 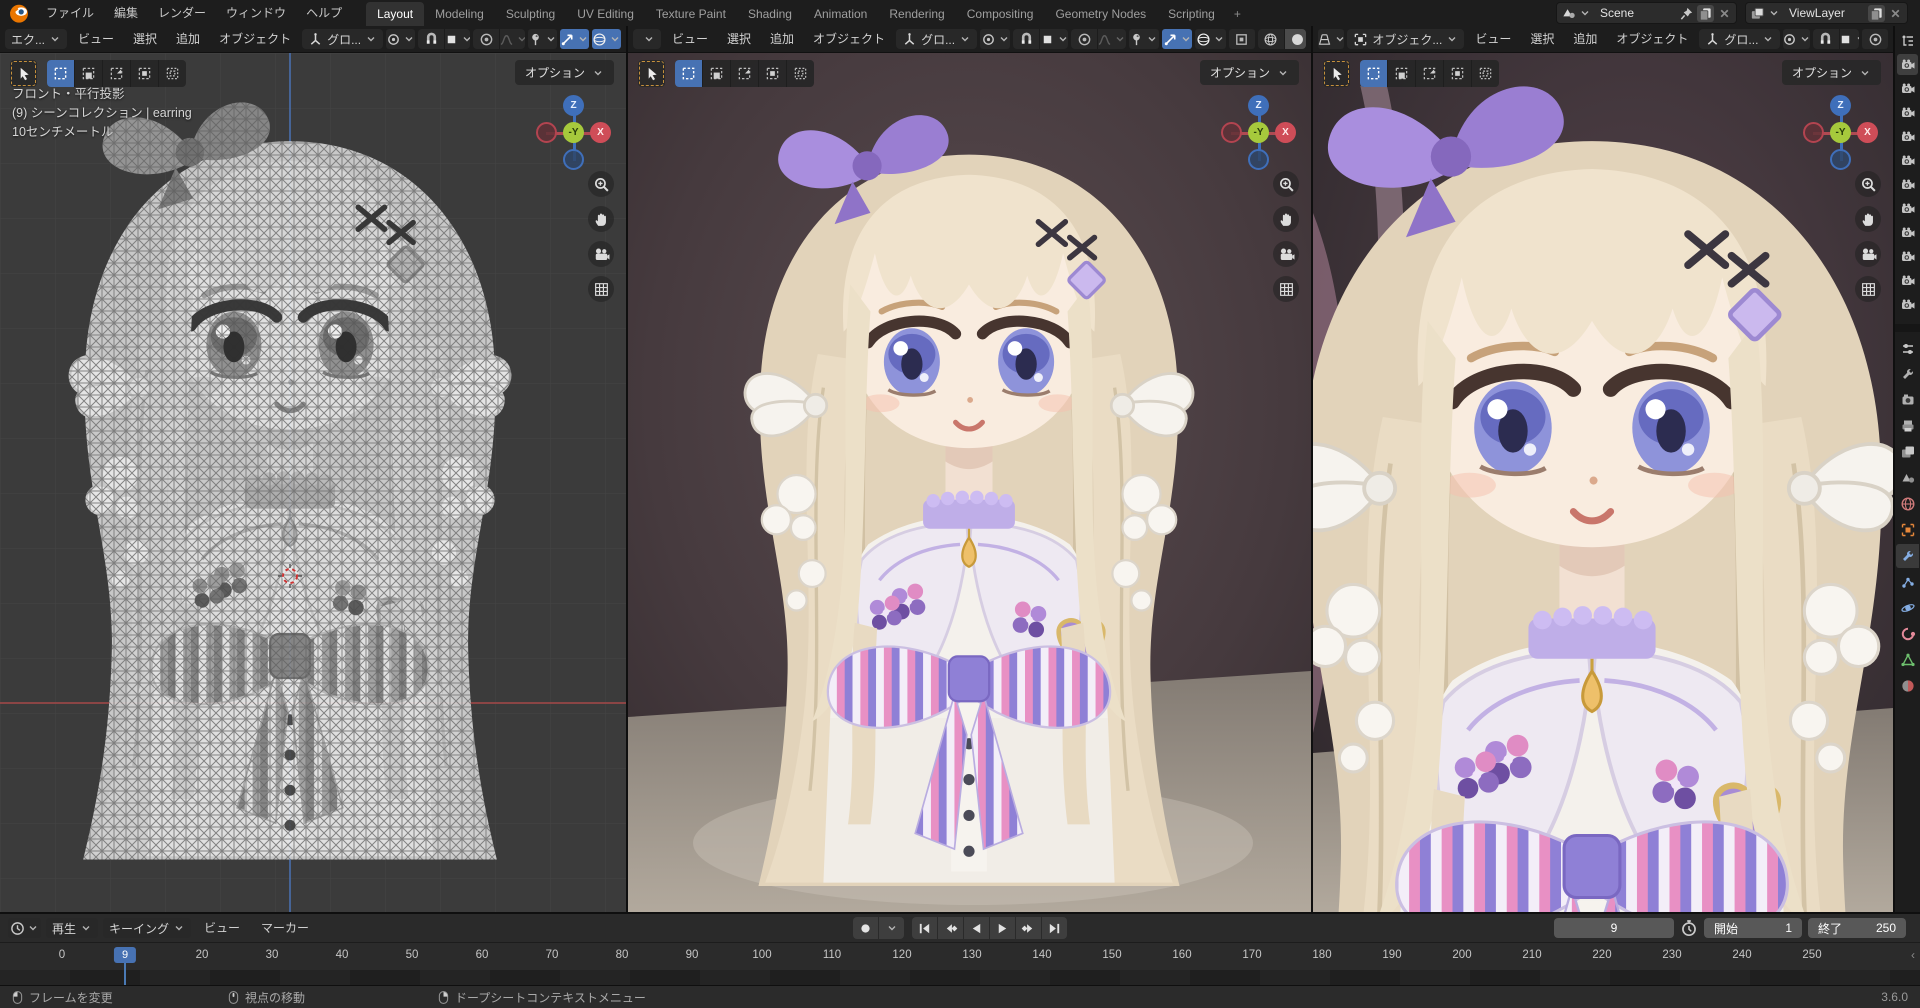 I want to click on active-tool-select-box, so click(x=651, y=73).